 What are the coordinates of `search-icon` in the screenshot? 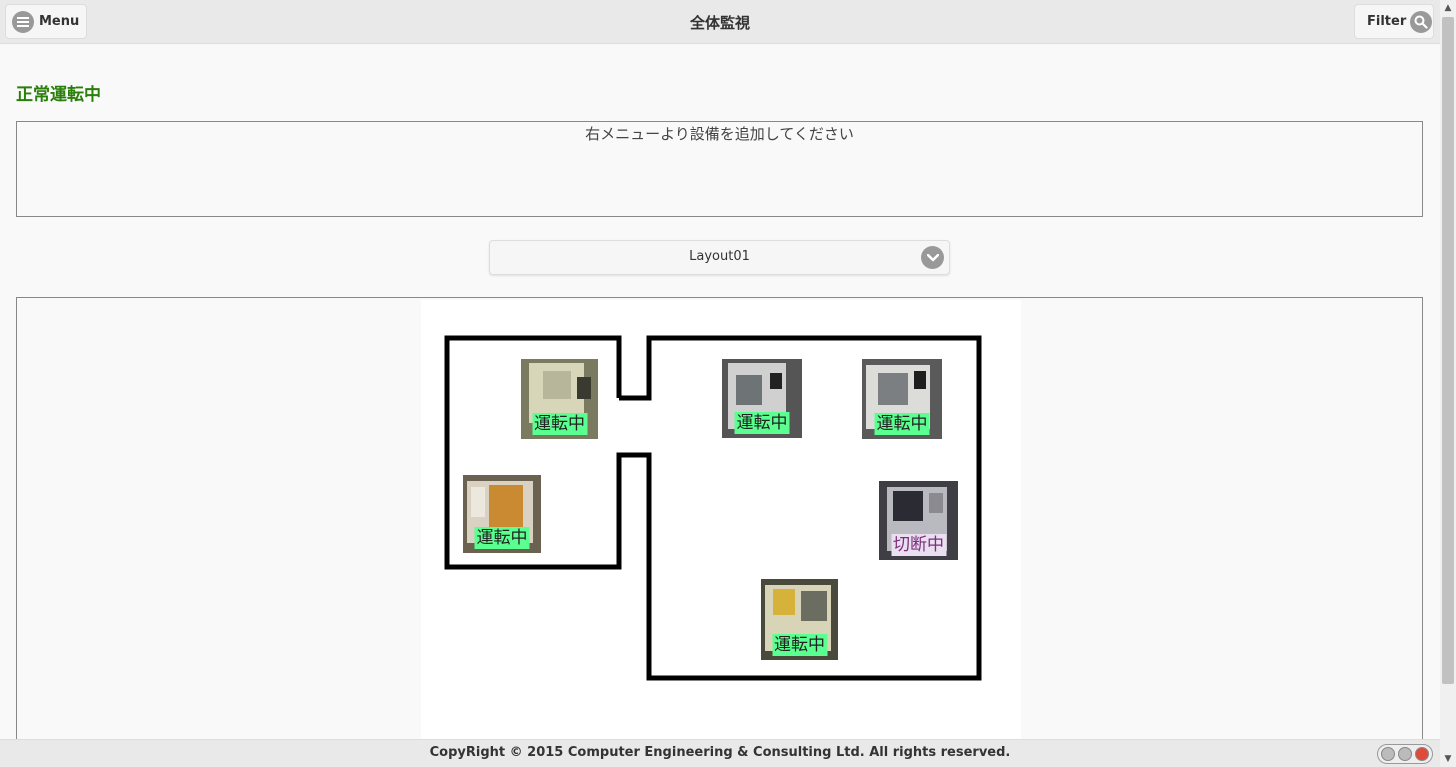 It's located at (1421, 21).